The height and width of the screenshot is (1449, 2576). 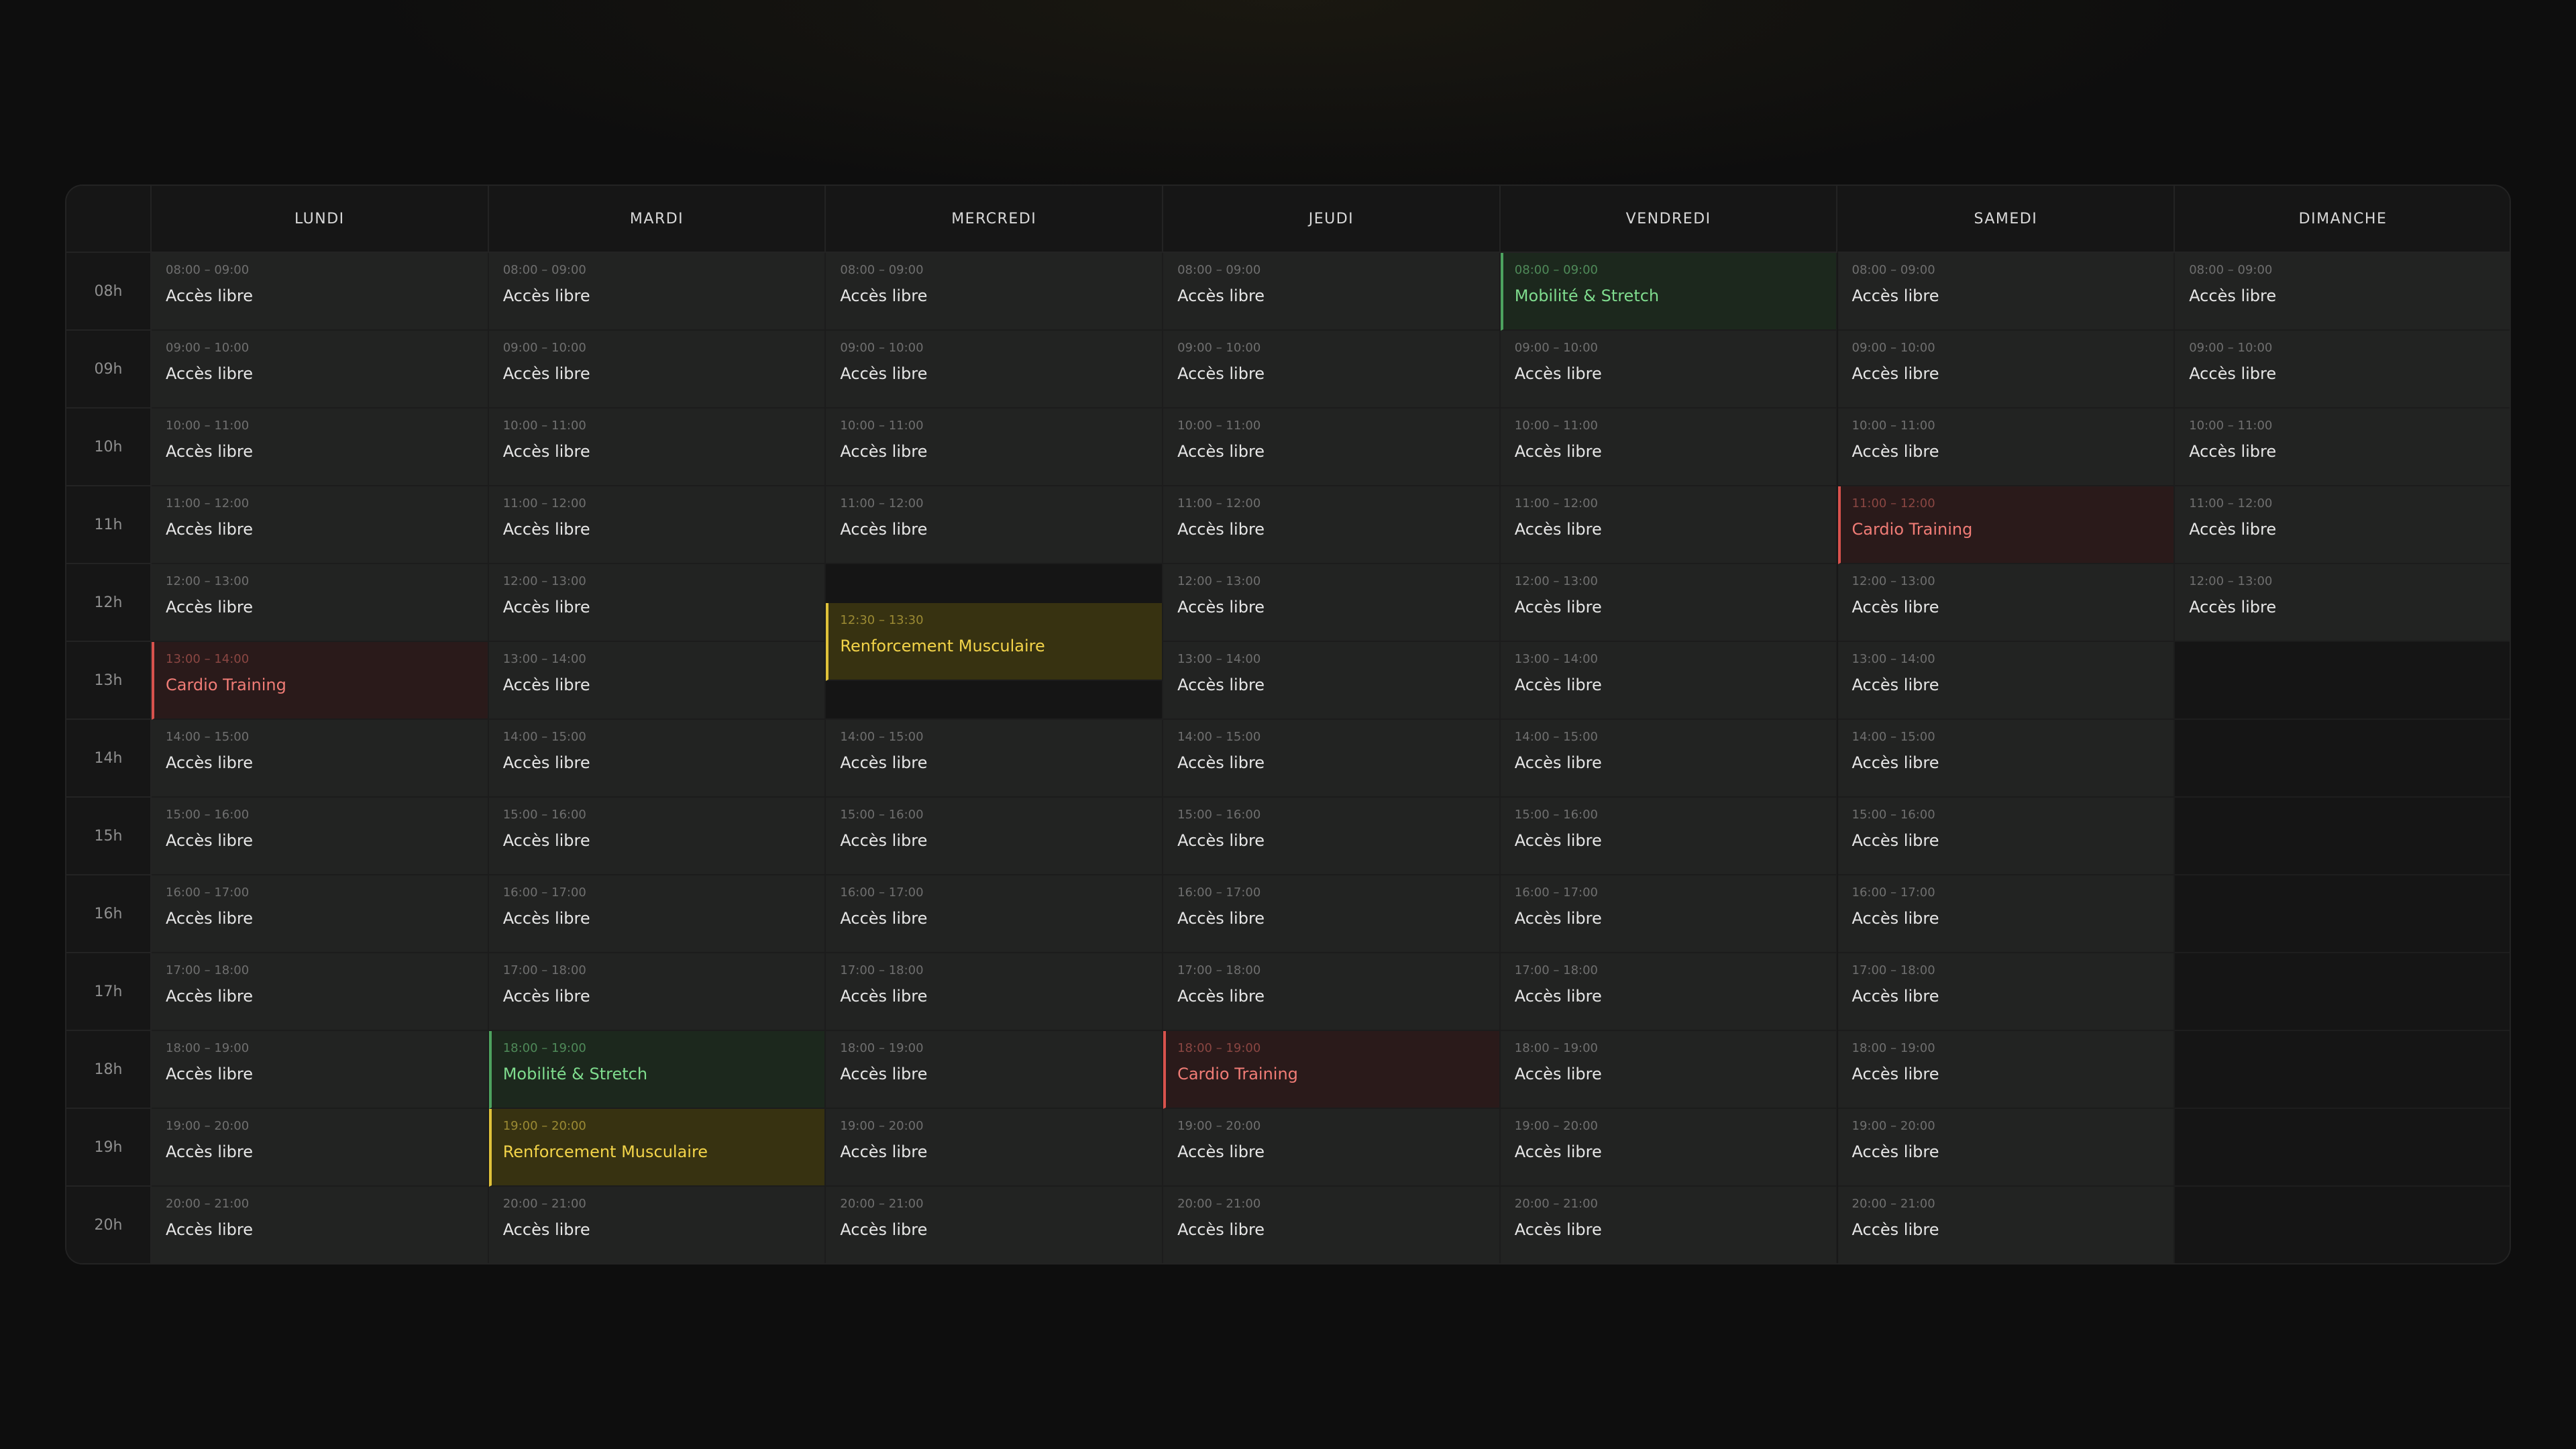 I want to click on slot-time: 08:00 – 09:00, so click(x=544, y=270).